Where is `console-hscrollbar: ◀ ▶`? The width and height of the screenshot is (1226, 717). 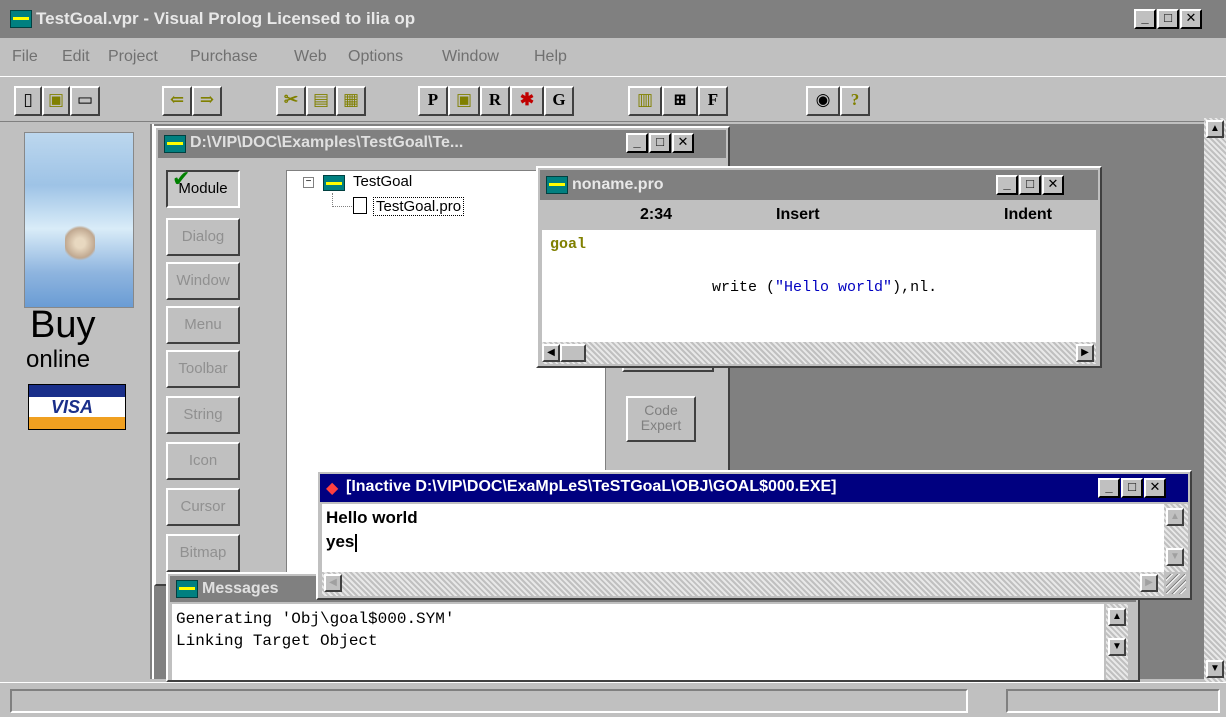
console-hscrollbar: ◀ ▶ is located at coordinates (743, 584).